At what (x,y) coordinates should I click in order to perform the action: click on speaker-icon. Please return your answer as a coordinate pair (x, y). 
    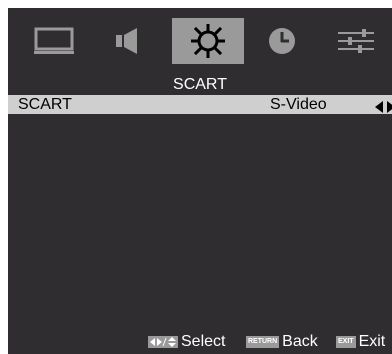
    Looking at the image, I should click on (128, 41).